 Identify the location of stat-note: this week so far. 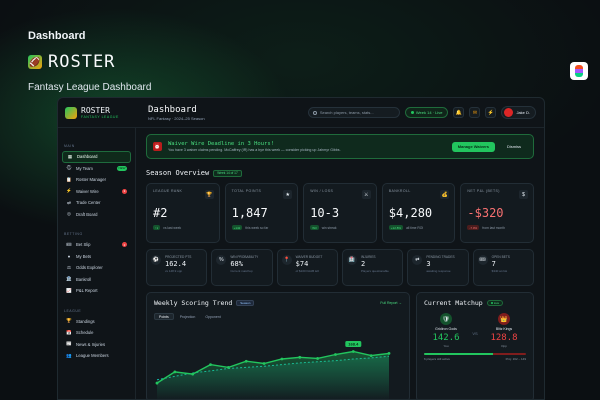
(257, 227).